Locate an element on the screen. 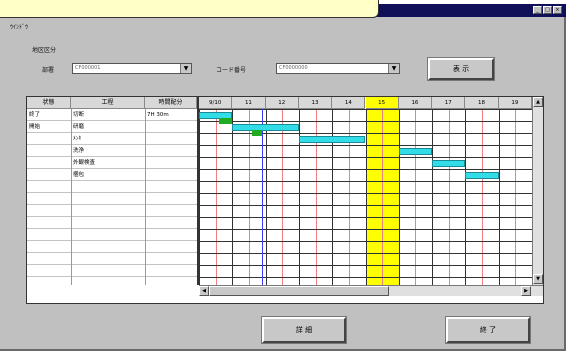  close-window-button: × is located at coordinates (557, 10).